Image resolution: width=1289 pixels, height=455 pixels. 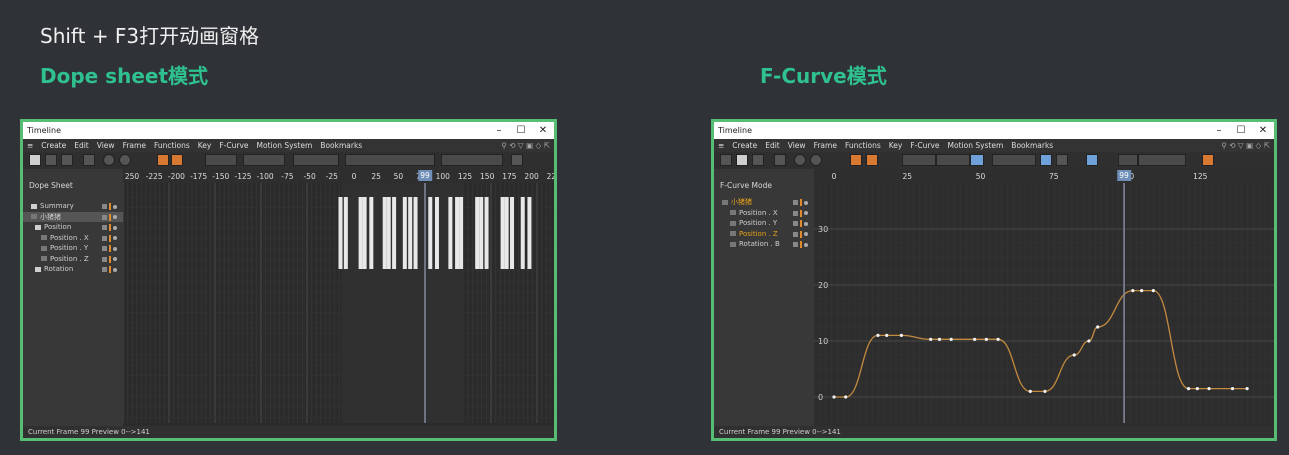 What do you see at coordinates (733, 244) in the screenshot?
I see `track-icon` at bounding box center [733, 244].